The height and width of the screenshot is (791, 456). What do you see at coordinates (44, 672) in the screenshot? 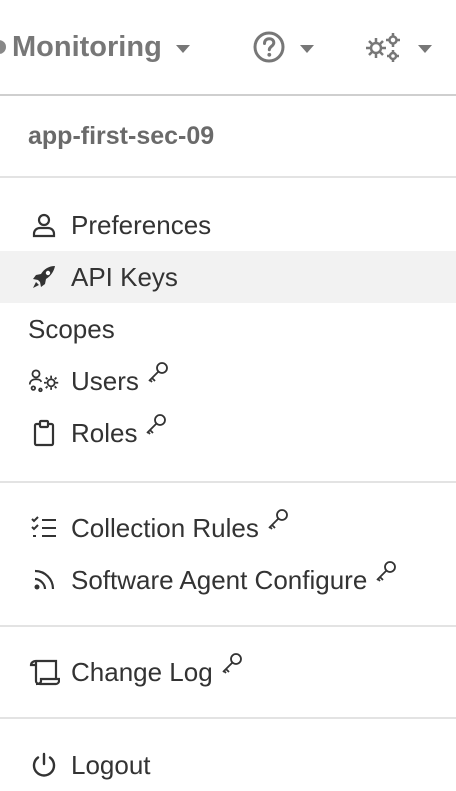
I see `scroll-icon` at bounding box center [44, 672].